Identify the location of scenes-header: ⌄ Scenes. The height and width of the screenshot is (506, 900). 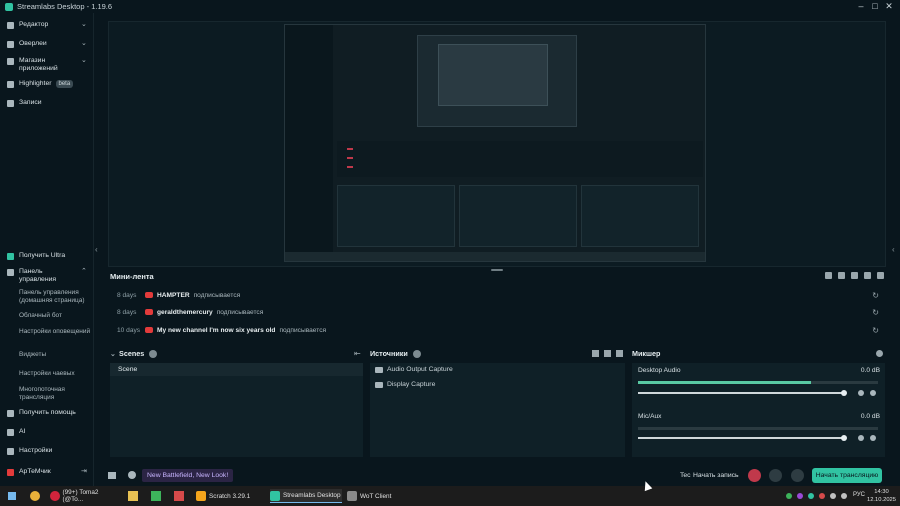
(134, 353).